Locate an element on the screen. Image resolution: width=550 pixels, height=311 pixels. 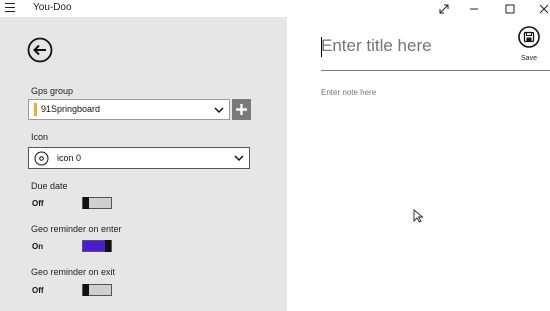
group-color-swatch is located at coordinates (35, 109).